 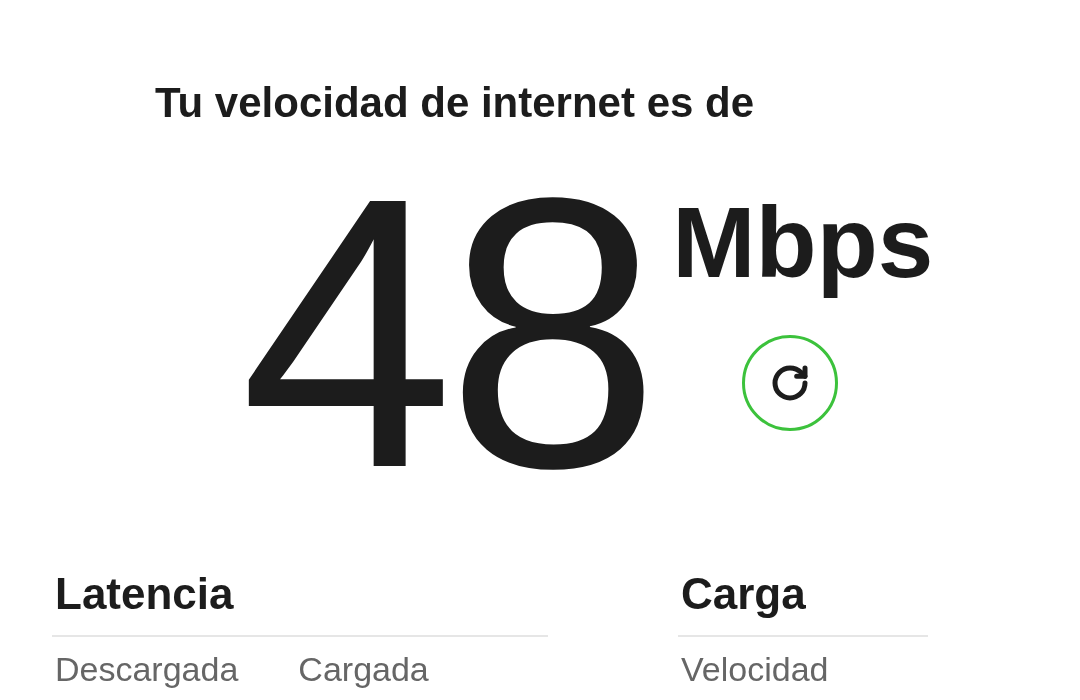 What do you see at coordinates (147, 669) in the screenshot?
I see `metric-label: Descargada` at bounding box center [147, 669].